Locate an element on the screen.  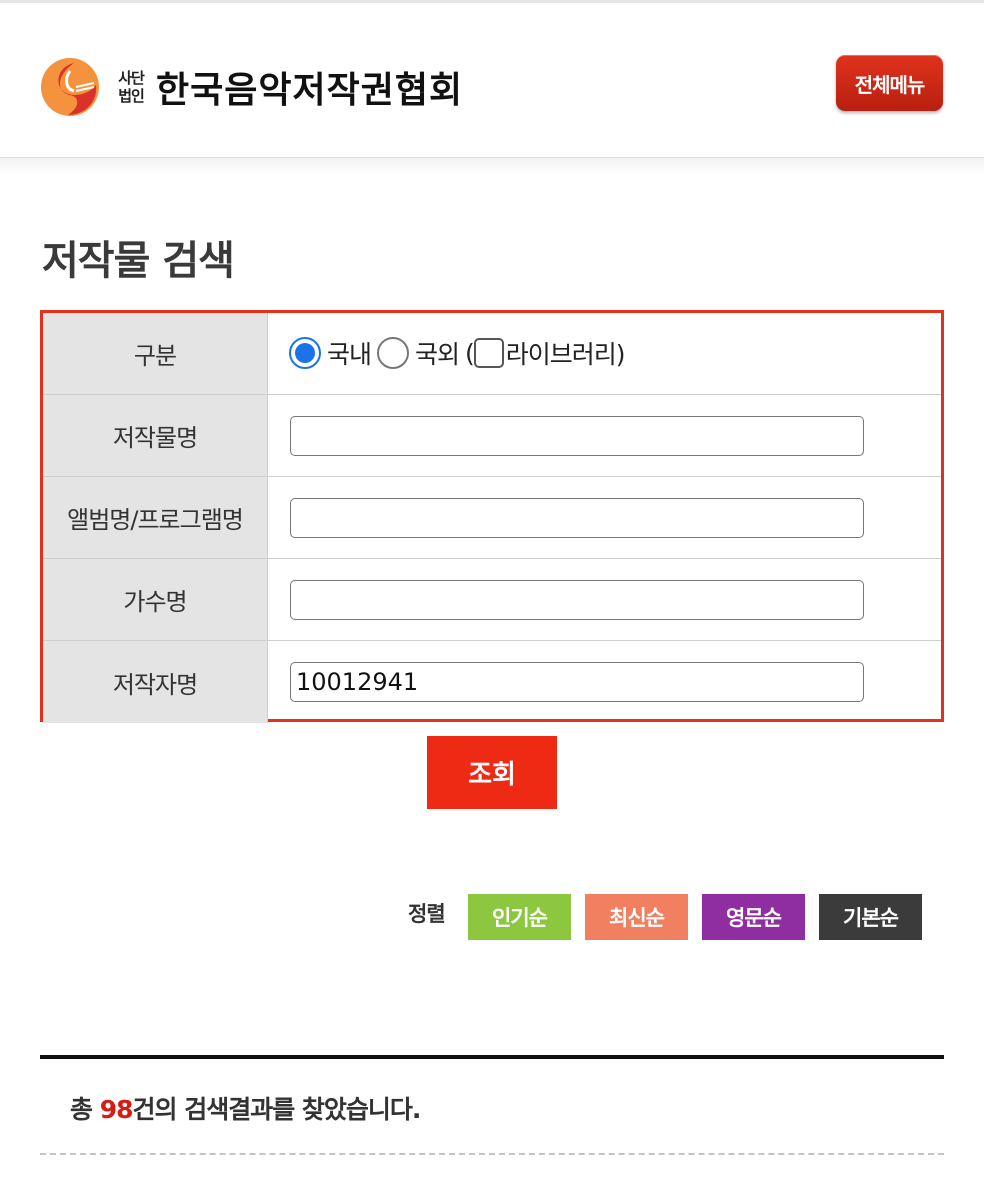
album-program-input is located at coordinates (577, 518).